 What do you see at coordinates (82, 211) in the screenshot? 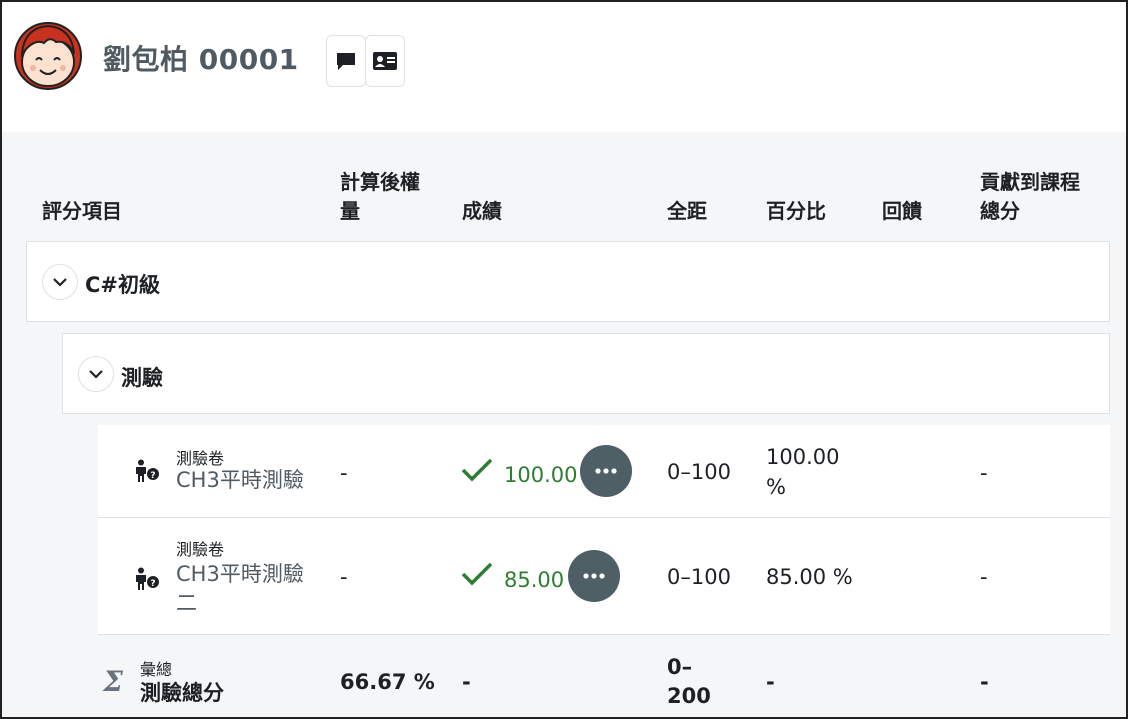
I see `header-item: 評分項目` at bounding box center [82, 211].